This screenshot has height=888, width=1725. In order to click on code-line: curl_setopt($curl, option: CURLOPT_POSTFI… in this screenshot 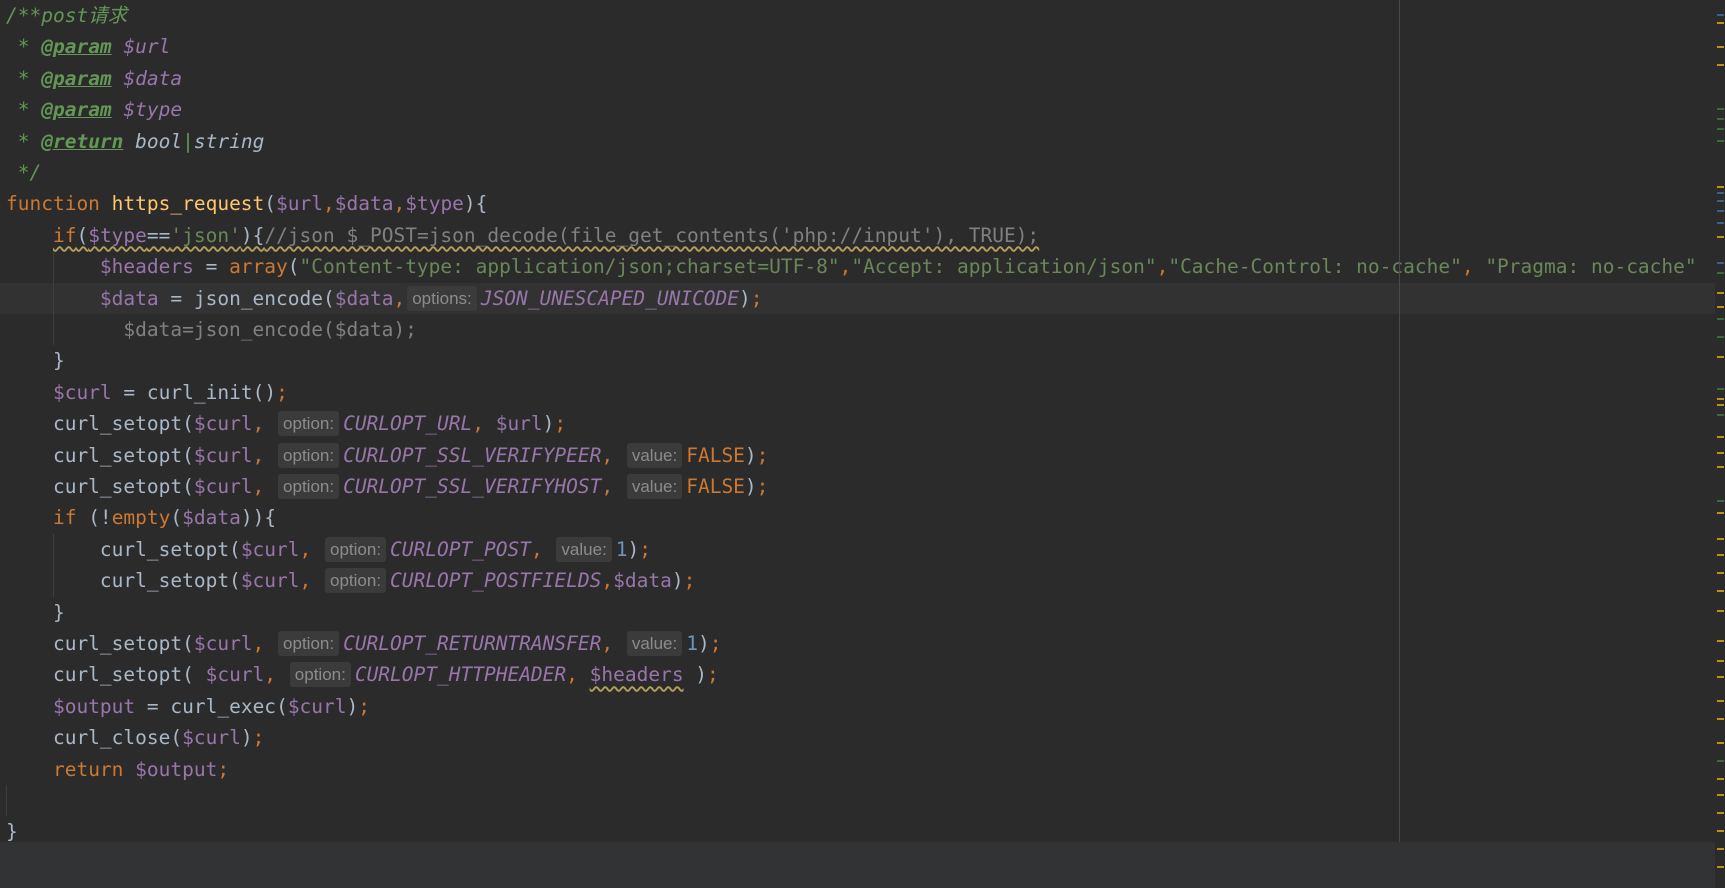, I will do `click(857, 580)`.